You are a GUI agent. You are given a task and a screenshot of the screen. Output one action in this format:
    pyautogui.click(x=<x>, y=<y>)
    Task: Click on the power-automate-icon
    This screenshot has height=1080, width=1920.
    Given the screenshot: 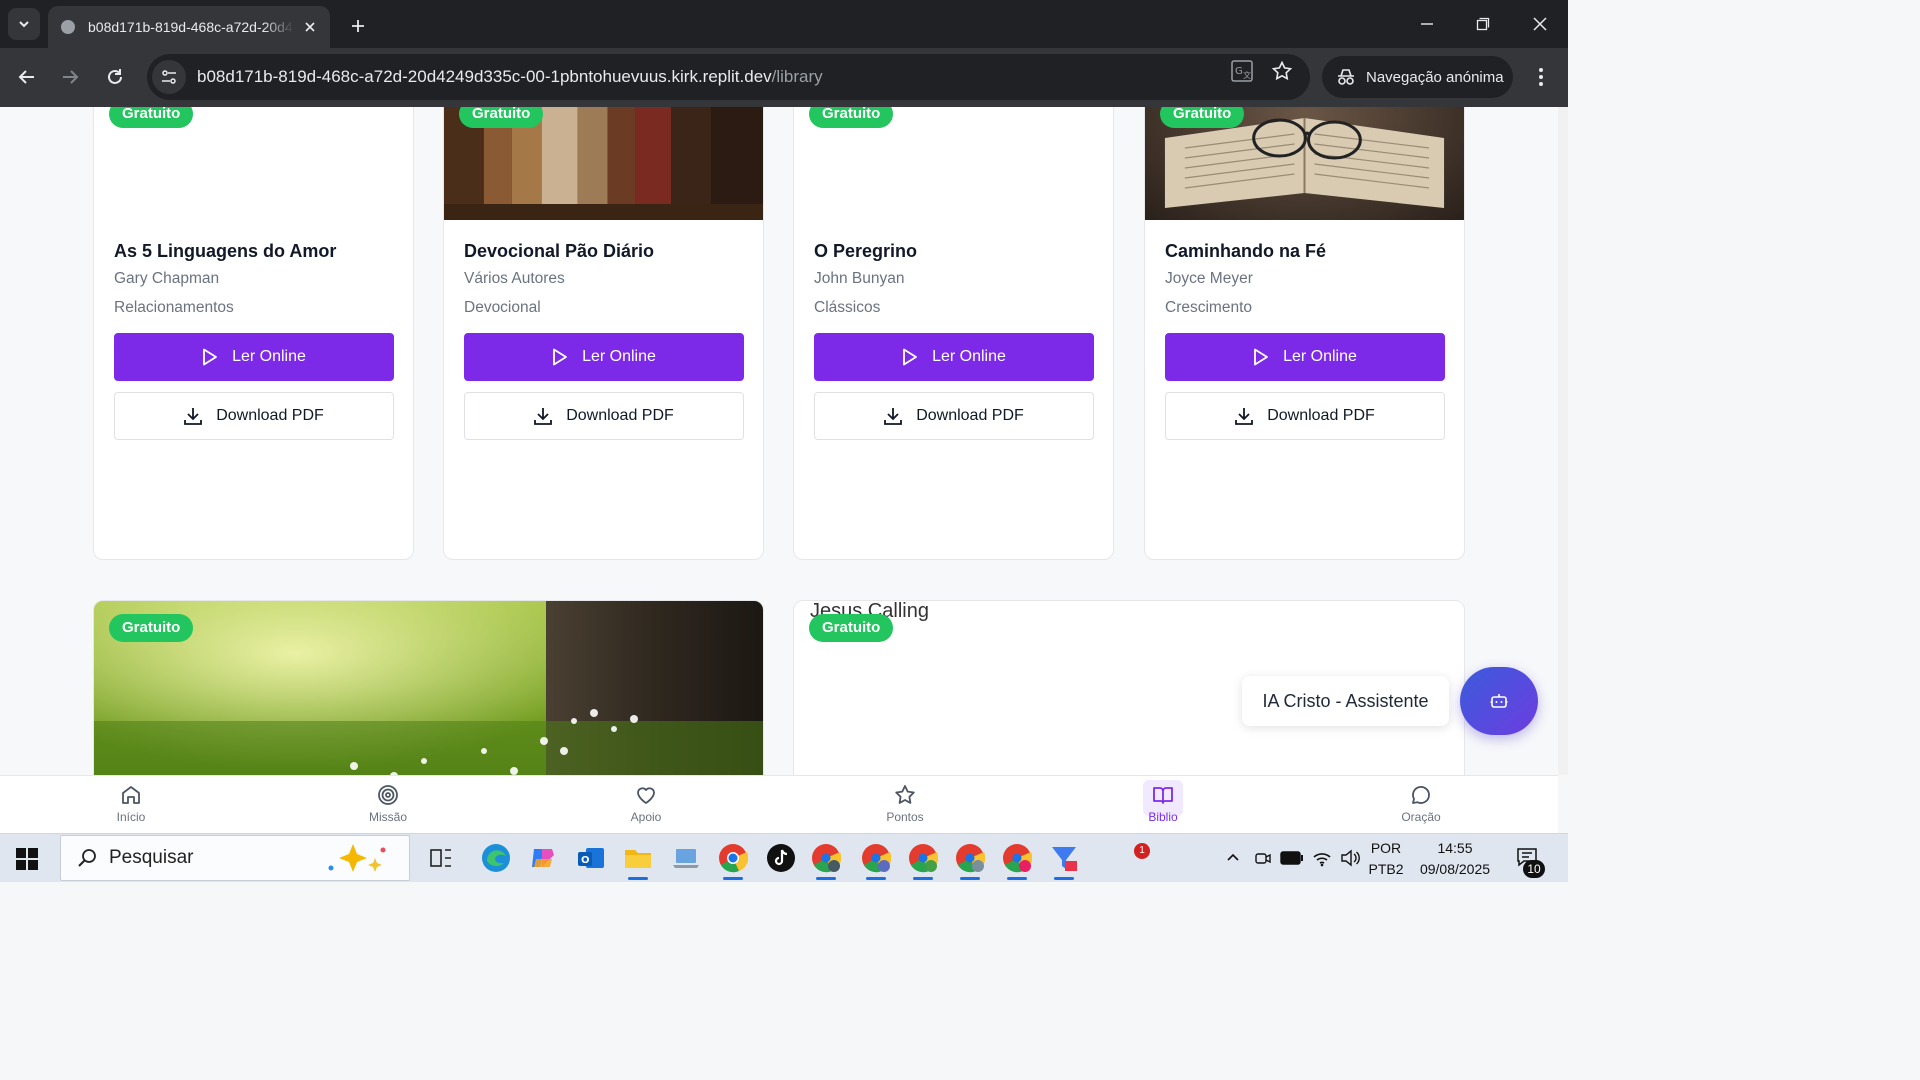 What is the action you would take?
    pyautogui.click(x=1064, y=861)
    